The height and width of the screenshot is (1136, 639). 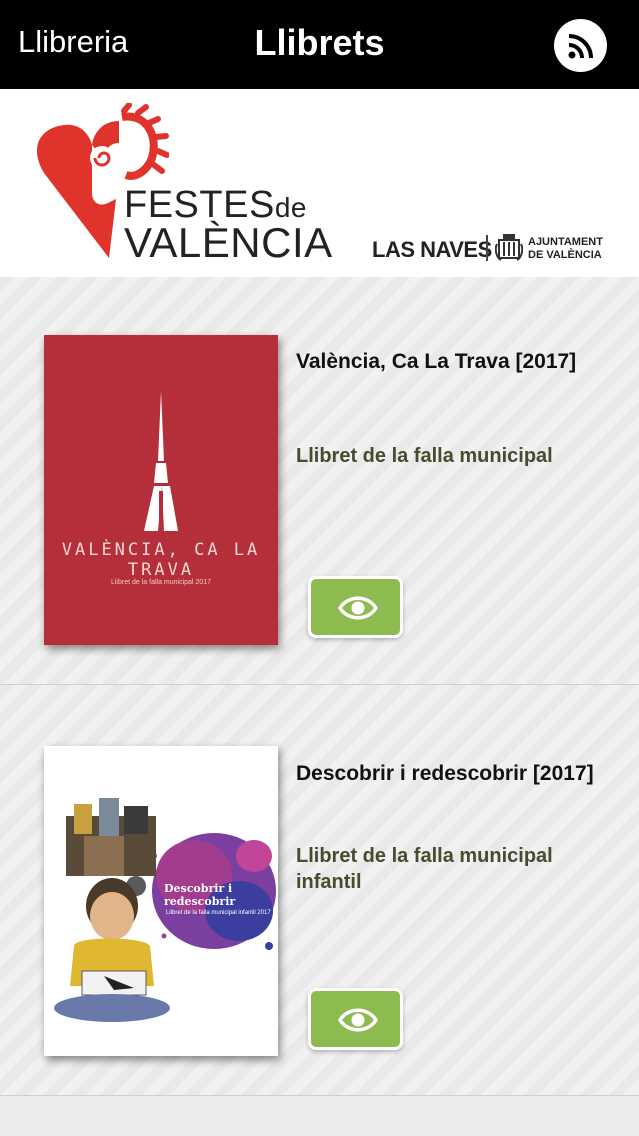 What do you see at coordinates (161, 461) in the screenshot?
I see `tower-illustration-icon` at bounding box center [161, 461].